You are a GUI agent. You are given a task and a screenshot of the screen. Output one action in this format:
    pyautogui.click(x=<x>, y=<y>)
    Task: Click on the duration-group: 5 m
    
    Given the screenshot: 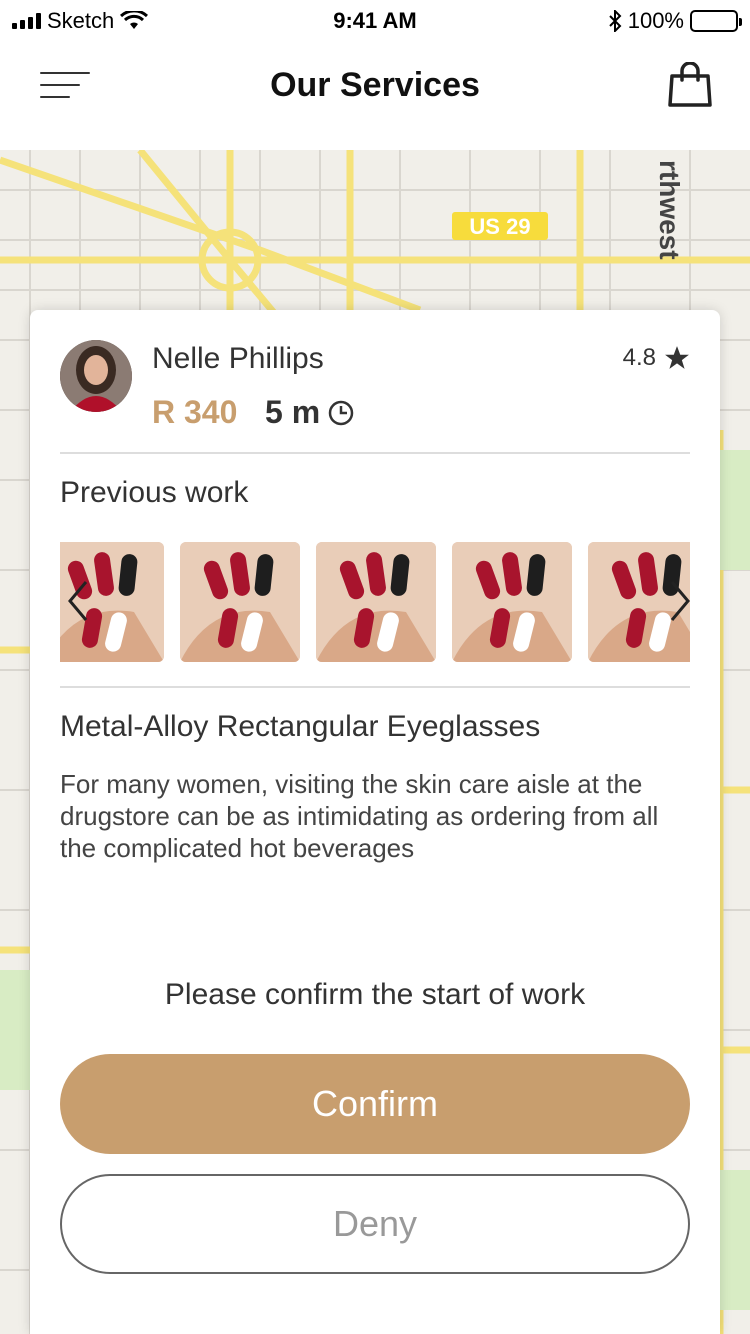 What is the action you would take?
    pyautogui.click(x=309, y=412)
    